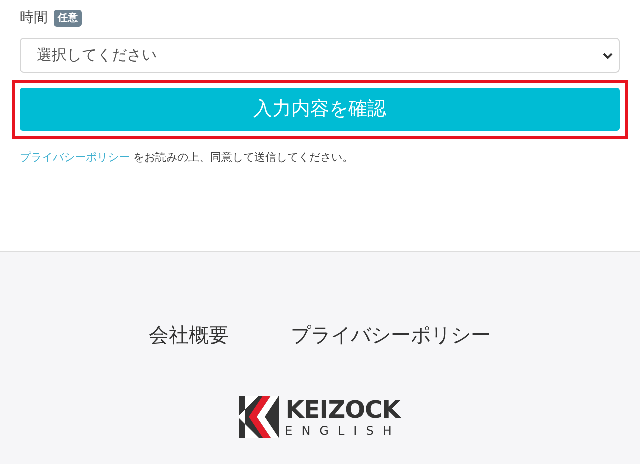 The image size is (640, 464). Describe the element at coordinates (320, 55) in the screenshot. I see `time-select: 選択してください` at that location.